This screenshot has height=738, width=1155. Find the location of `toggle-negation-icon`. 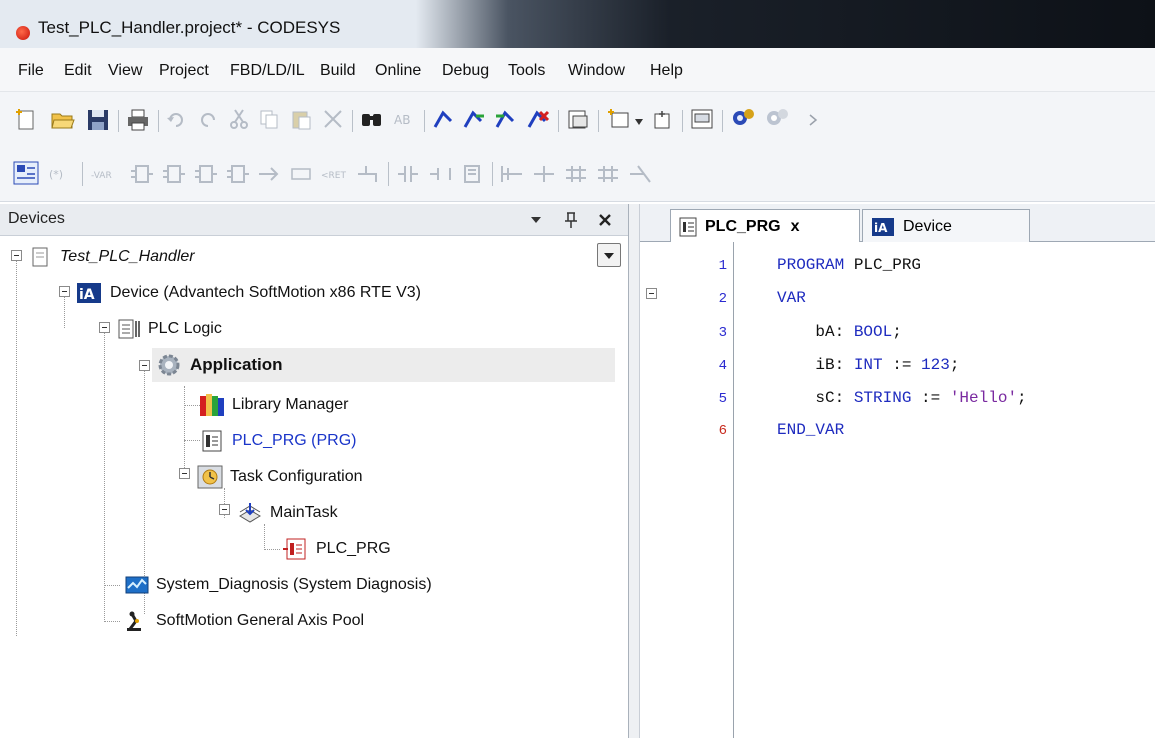

toggle-negation-icon is located at coordinates (640, 174).